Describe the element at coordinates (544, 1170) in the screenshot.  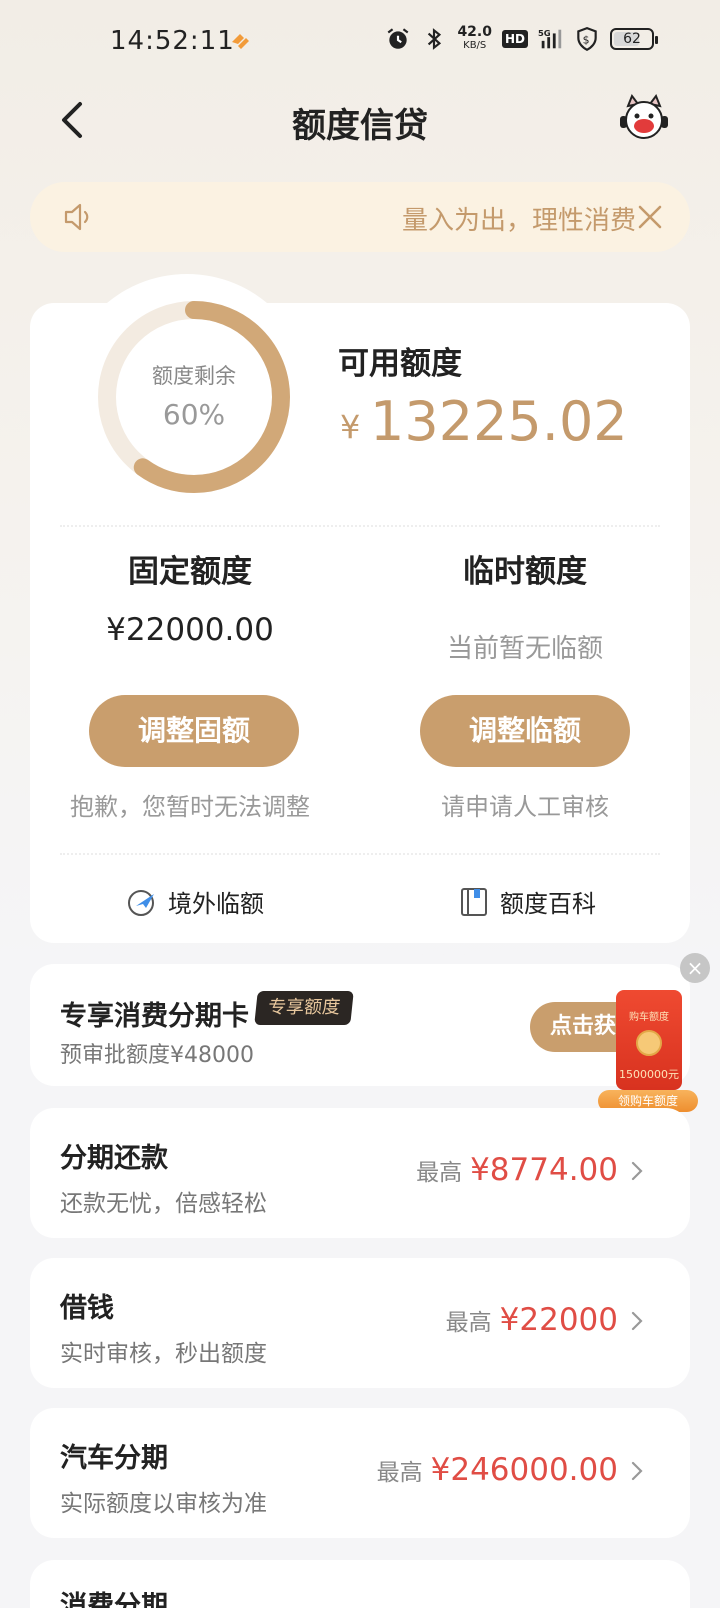
I see `product-max-amount: ¥8774.00` at that location.